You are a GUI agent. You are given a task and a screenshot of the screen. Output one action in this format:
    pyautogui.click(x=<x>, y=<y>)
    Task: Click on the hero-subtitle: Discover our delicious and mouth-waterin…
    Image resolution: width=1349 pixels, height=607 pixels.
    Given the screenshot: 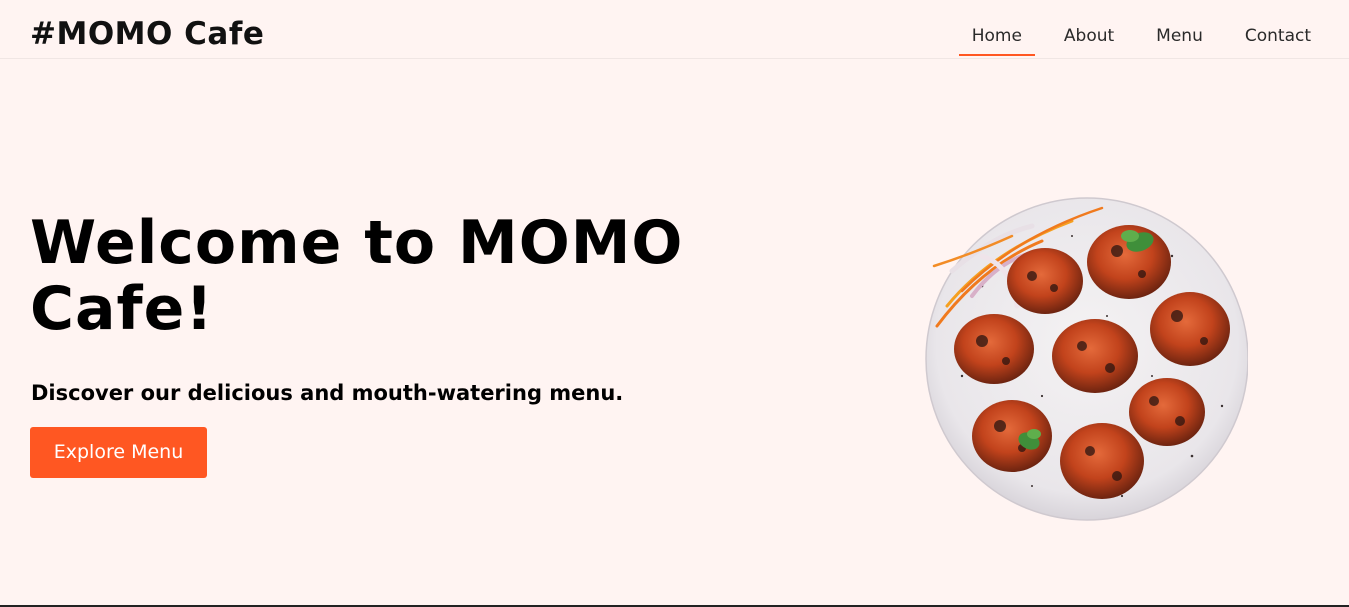 What is the action you would take?
    pyautogui.click(x=327, y=393)
    